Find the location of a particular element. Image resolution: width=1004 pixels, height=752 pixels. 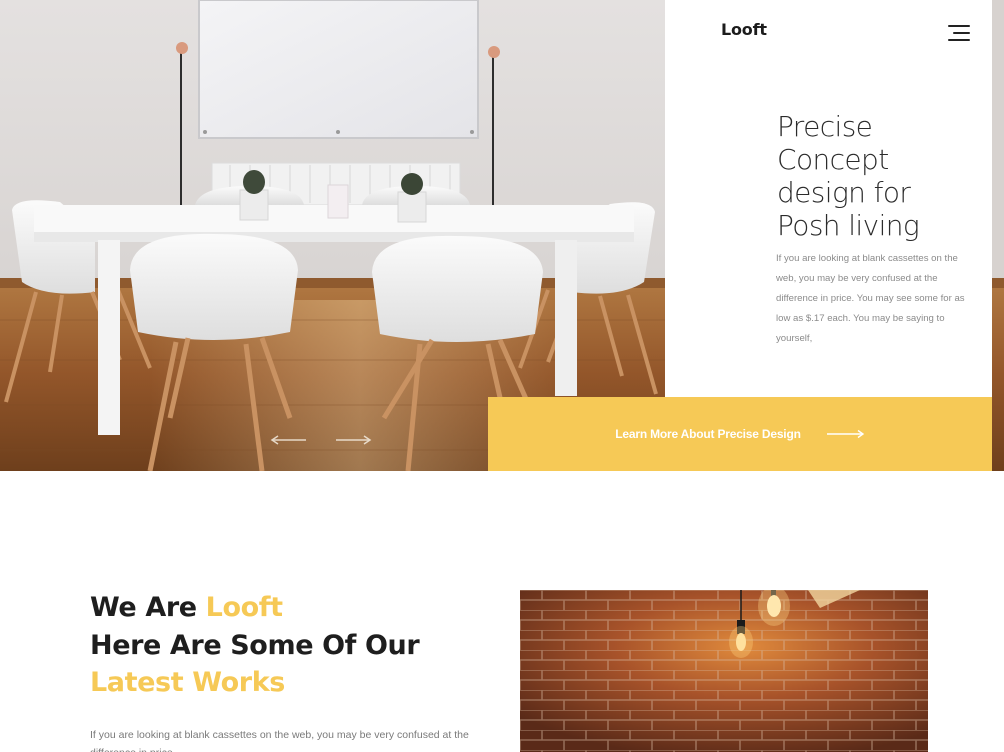

about-heading-prefix: We Are is located at coordinates (148, 607).